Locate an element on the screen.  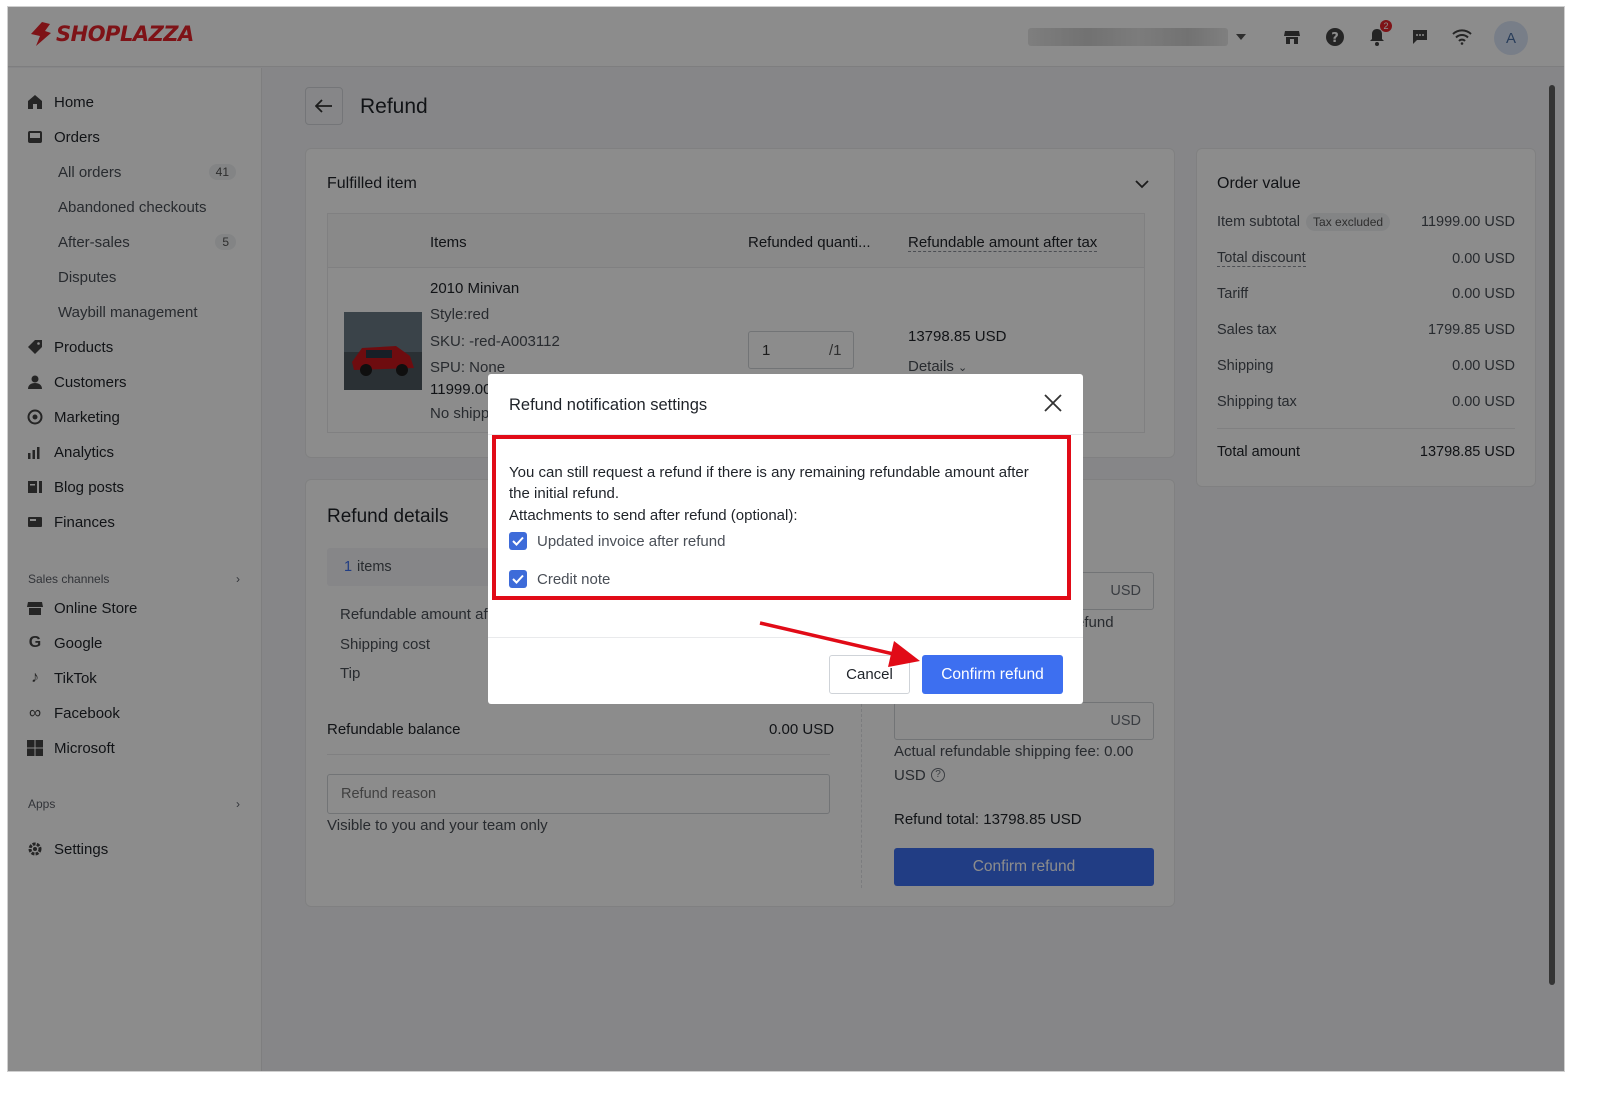
confirm-refund-button: Confirm refund is located at coordinates (992, 674).